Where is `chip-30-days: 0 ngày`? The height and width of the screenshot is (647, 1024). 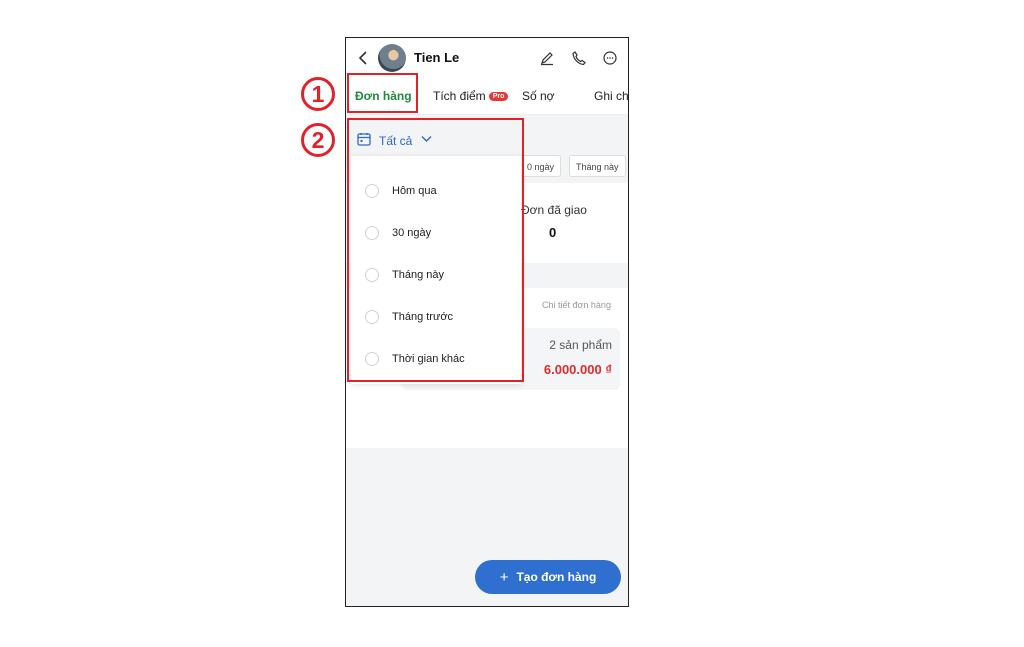
chip-30-days: 0 ngày is located at coordinates (541, 166).